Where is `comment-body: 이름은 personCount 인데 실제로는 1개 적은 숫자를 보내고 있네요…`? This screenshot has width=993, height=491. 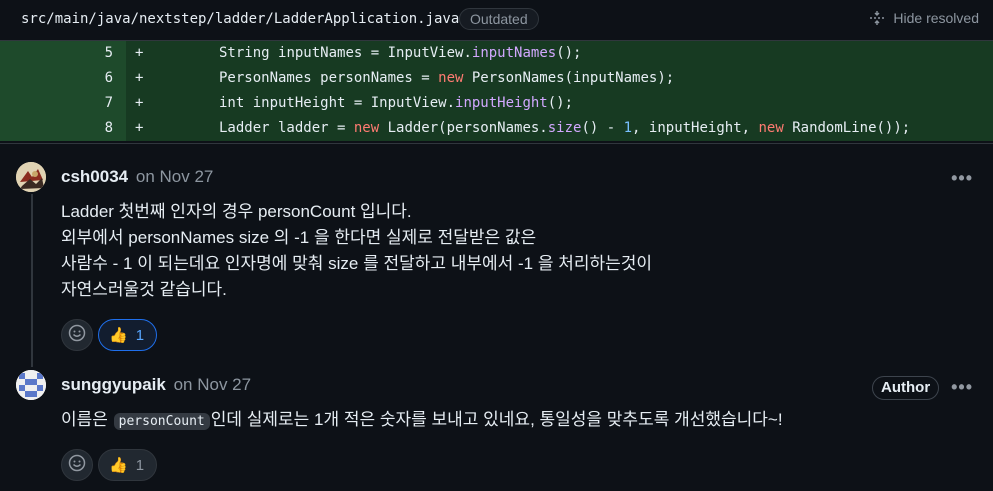 comment-body: 이름은 personCount 인데 실제로는 1개 적은 숫자를 보내고 있네요… is located at coordinates (422, 421).